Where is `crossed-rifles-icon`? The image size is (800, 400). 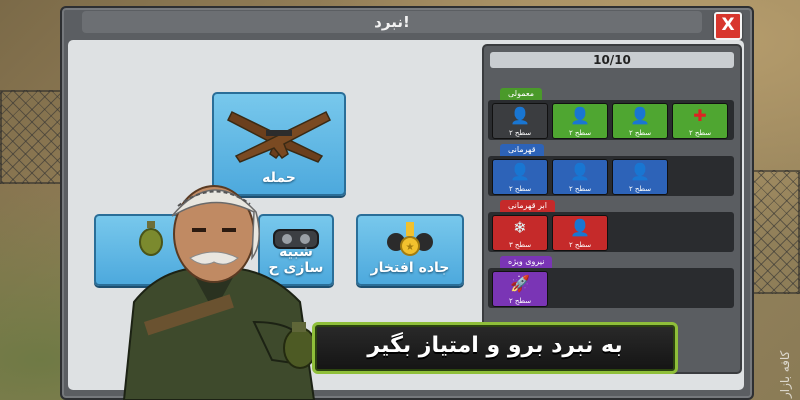 crossed-rifles-icon is located at coordinates (279, 136).